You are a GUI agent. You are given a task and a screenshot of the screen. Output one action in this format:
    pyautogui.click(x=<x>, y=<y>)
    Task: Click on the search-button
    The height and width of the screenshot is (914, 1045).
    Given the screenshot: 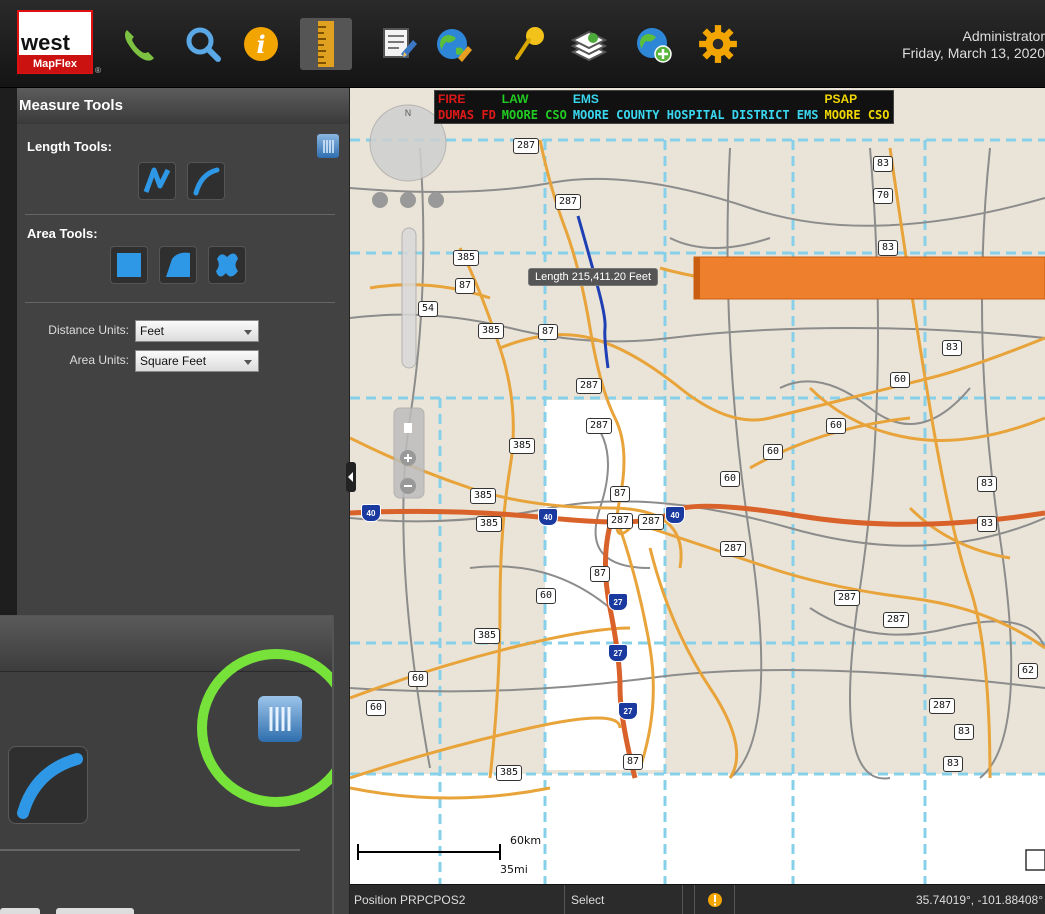 What is the action you would take?
    pyautogui.click(x=203, y=44)
    